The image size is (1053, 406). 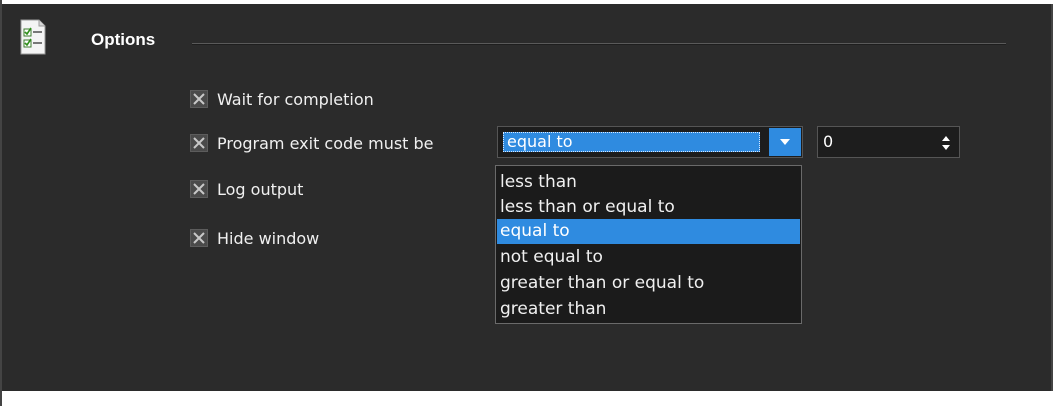 I want to click on option-log-output: Log output, so click(x=246, y=189).